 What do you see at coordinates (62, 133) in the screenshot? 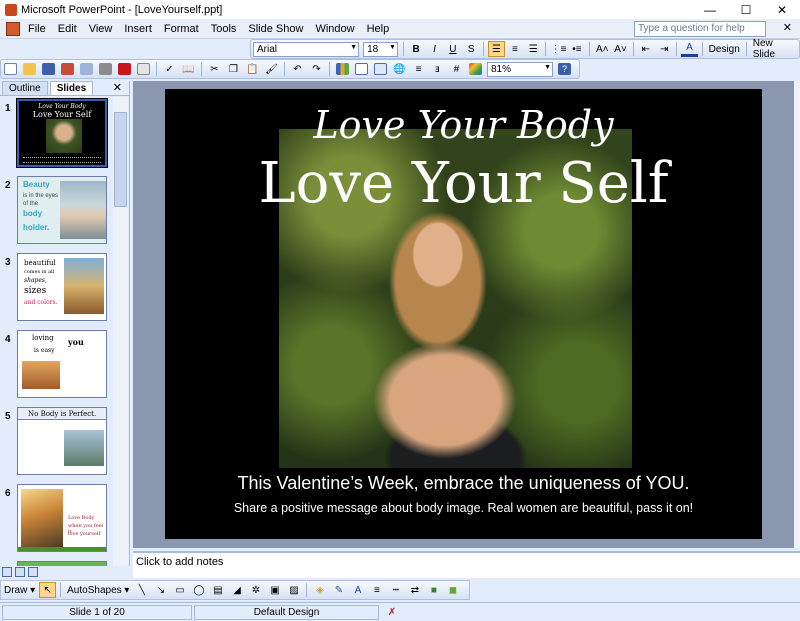
I see `slide-thumbnail-1: Love Your Body Love Your Self` at bounding box center [62, 133].